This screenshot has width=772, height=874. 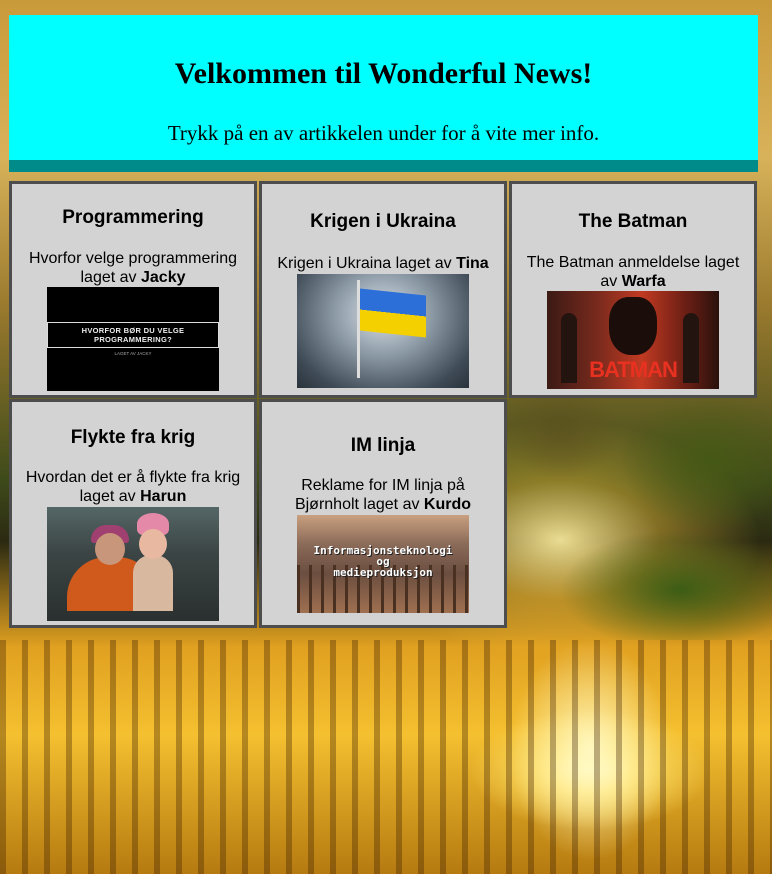 I want to click on article-thumbnail: BATMAN, so click(x=633, y=340).